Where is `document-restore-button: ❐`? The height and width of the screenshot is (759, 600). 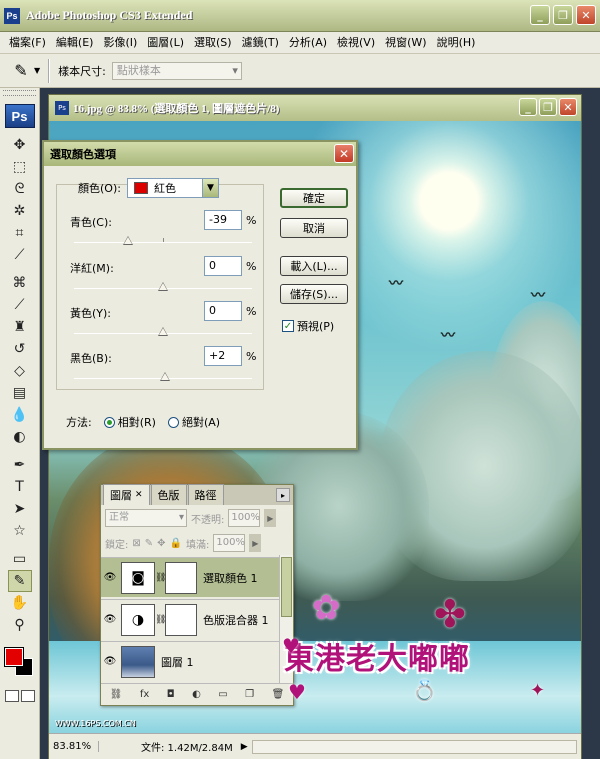
document-restore-button: ❐ is located at coordinates (548, 107).